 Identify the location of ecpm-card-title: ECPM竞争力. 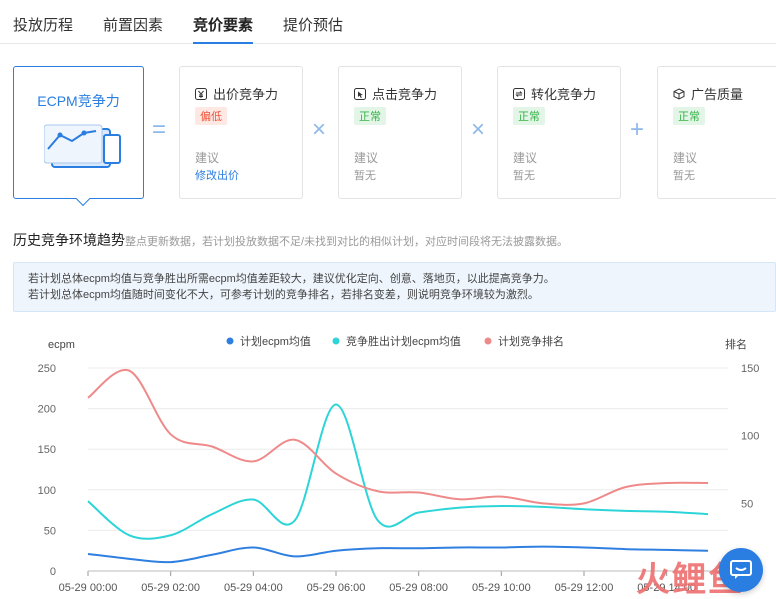
(78, 101).